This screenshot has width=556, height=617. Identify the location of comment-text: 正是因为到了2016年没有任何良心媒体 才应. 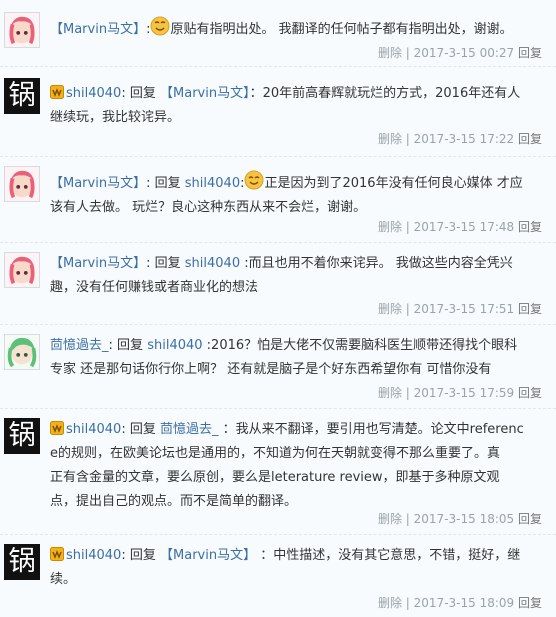
(393, 183).